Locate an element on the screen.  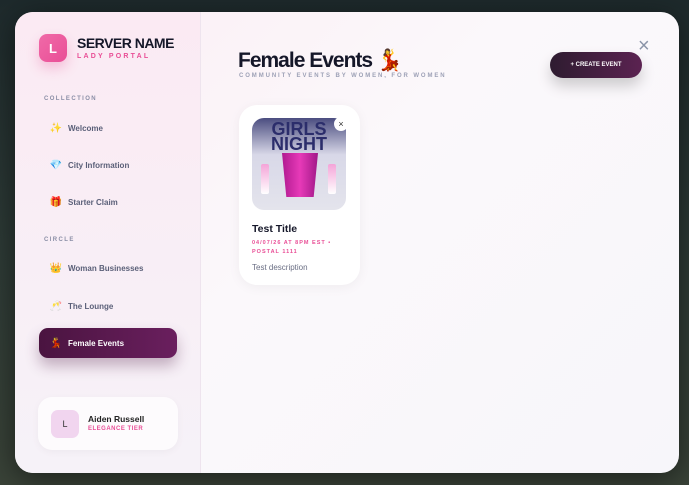
bucket-shape is located at coordinates (300, 175).